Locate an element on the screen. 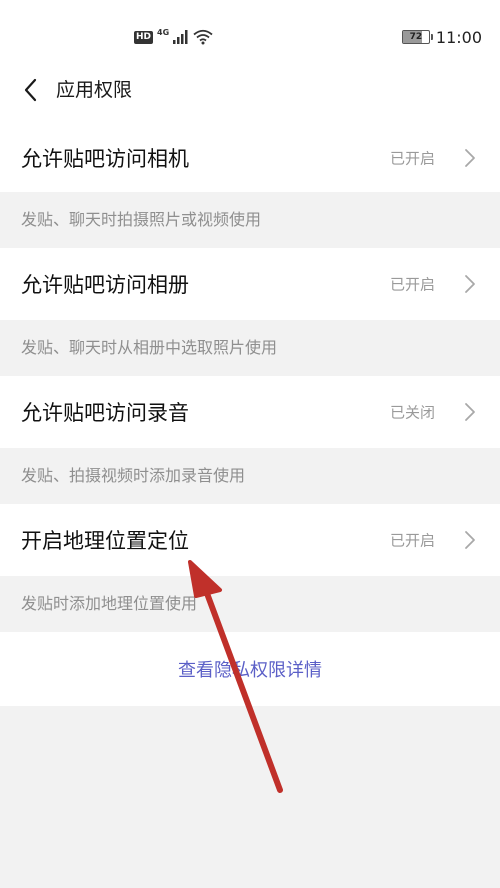 This screenshot has width=500, height=888. status-bar-right: 72 11:00 is located at coordinates (441, 37).